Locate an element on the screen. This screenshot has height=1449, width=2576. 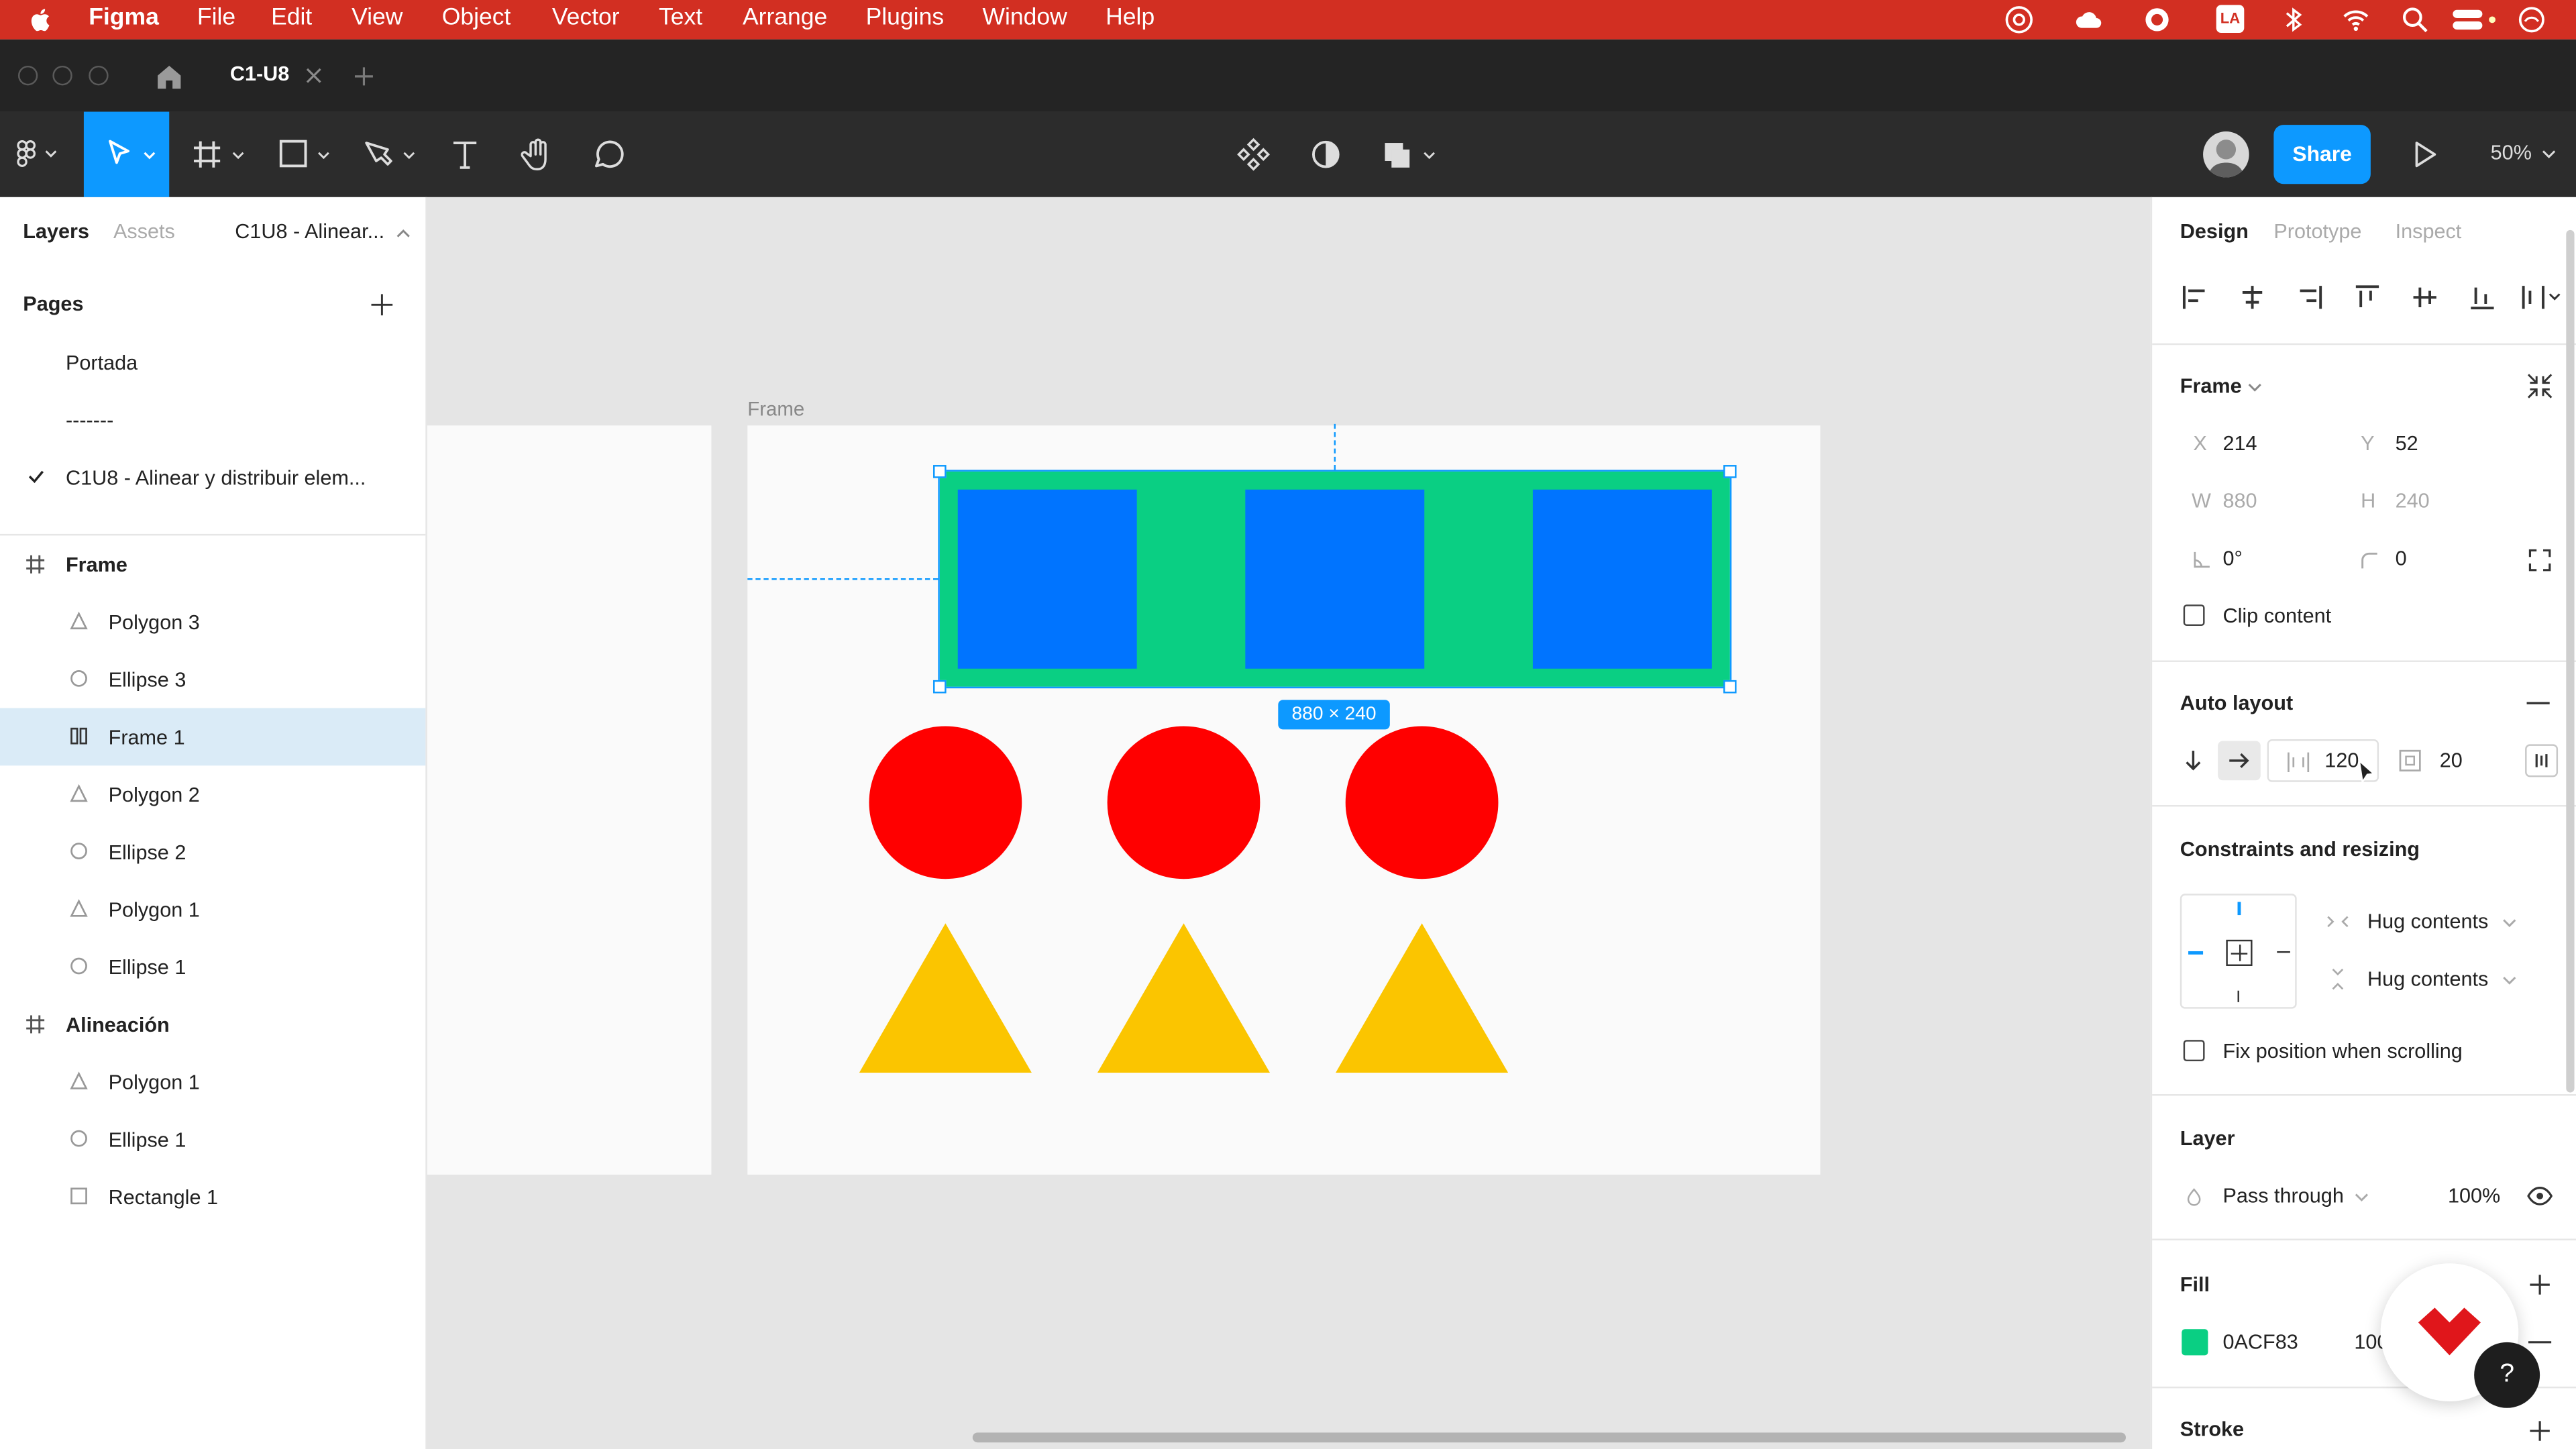
chevron-up-icon is located at coordinates (403, 234).